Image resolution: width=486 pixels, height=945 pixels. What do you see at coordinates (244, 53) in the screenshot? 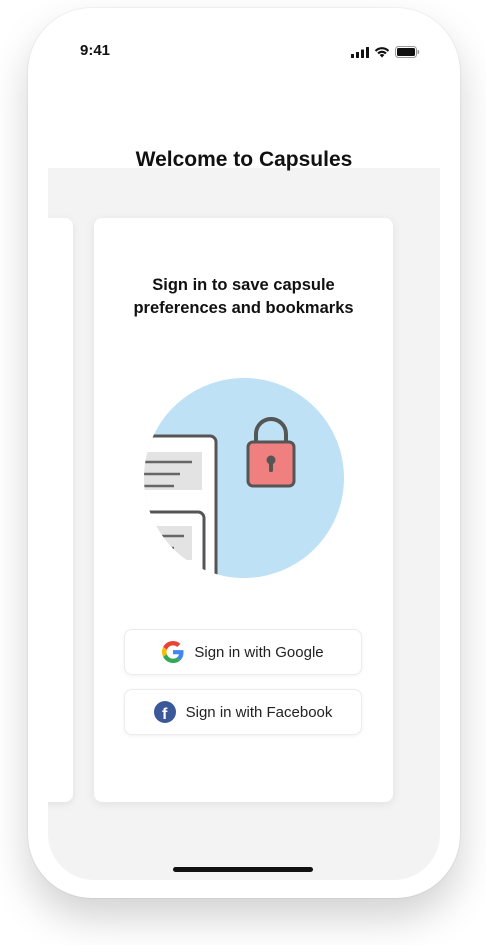
I see `status-bar: 9:41` at bounding box center [244, 53].